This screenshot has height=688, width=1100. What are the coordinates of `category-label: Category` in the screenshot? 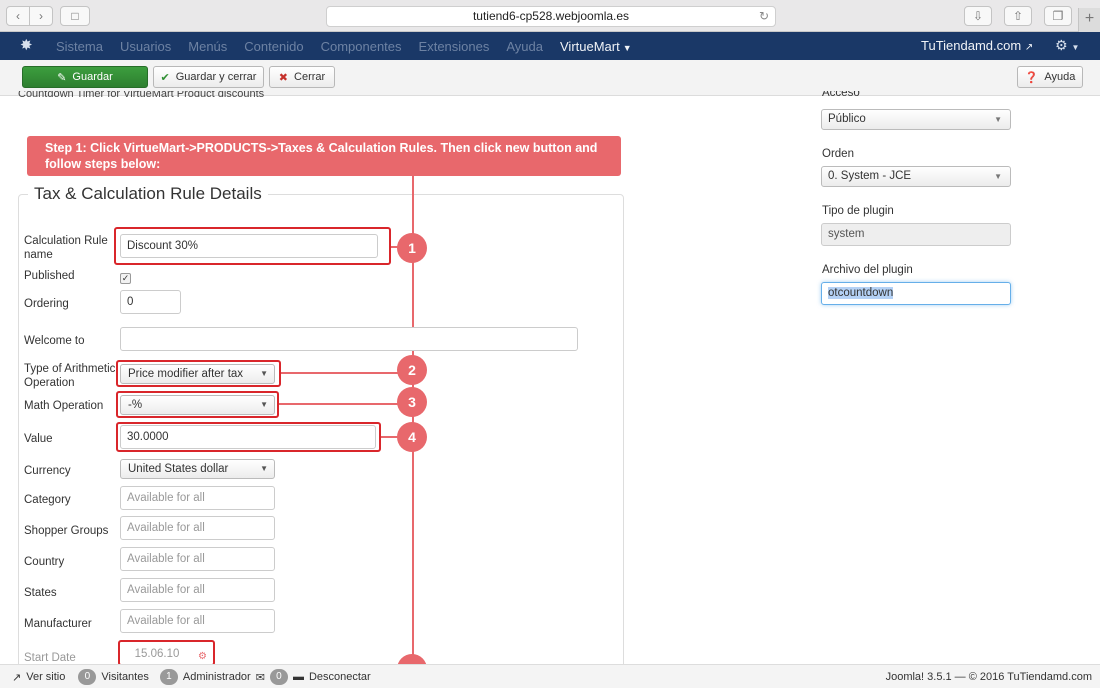 It's located at (47, 500).